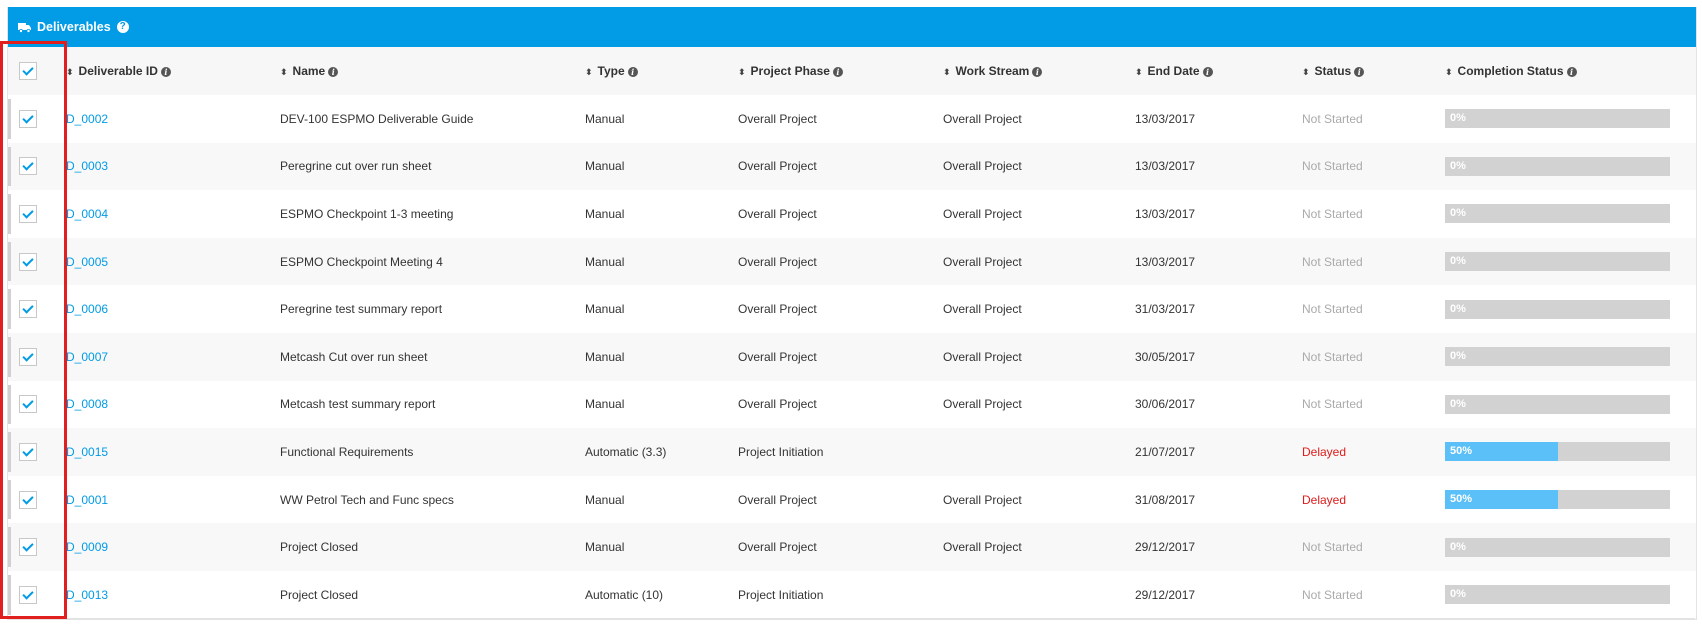 This screenshot has width=1702, height=627. Describe the element at coordinates (367, 213) in the screenshot. I see `name-cell: ESPMO Checkpoint 1-3 meeting` at that location.